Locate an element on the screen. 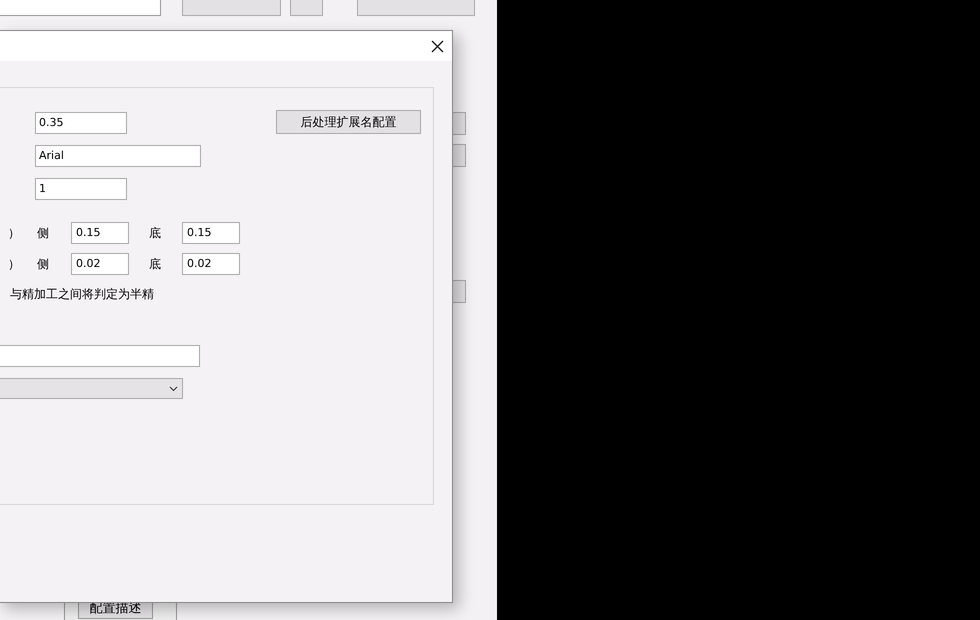 The image size is (980, 620). side-field: 0.02 is located at coordinates (100, 264).